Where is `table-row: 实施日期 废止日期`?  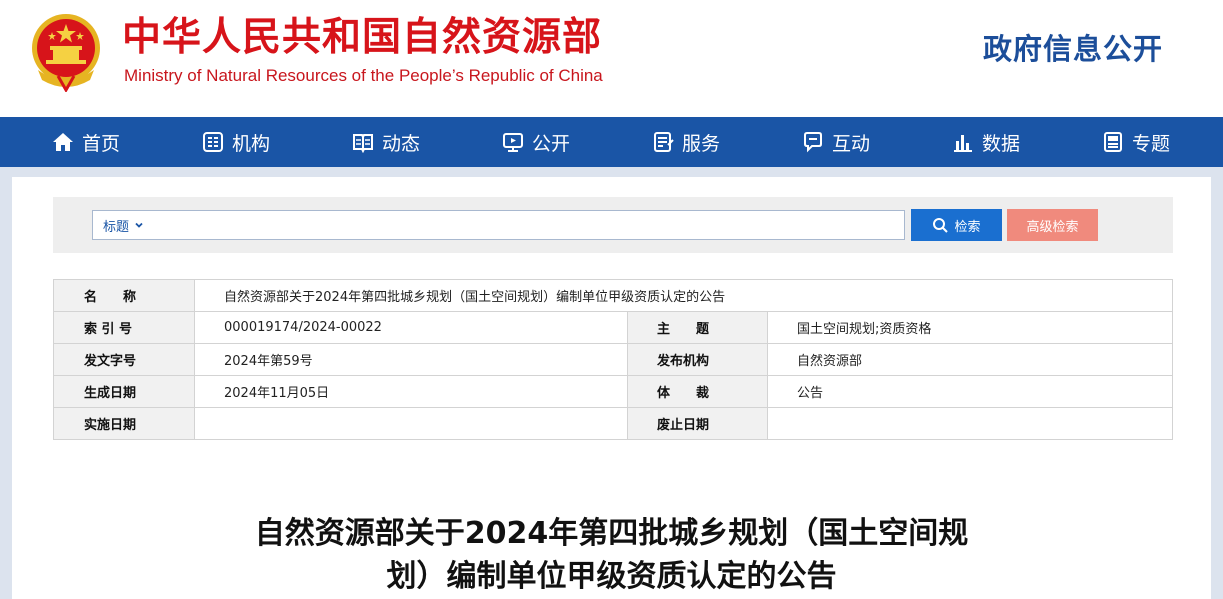 table-row: 实施日期 废止日期 is located at coordinates (613, 423).